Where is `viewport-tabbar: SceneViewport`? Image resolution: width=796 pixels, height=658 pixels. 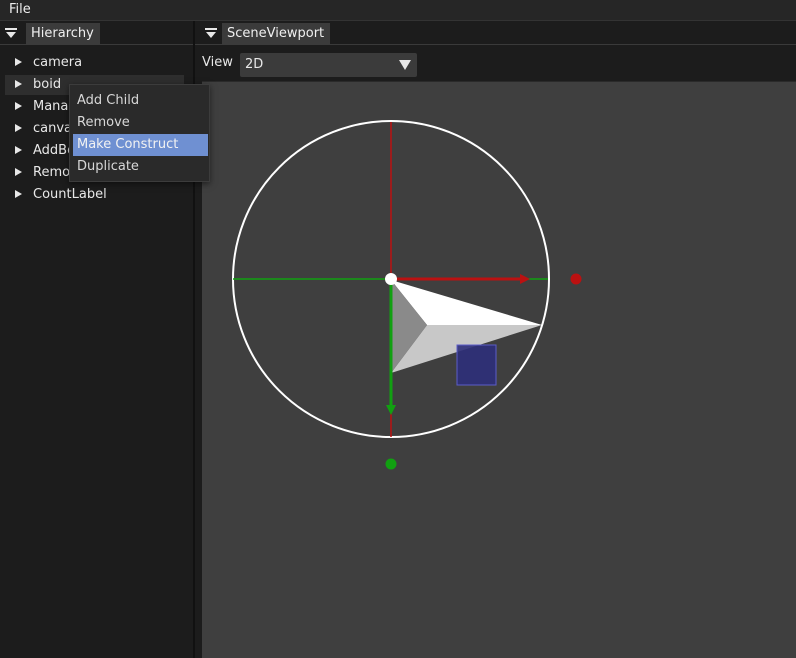 viewport-tabbar: SceneViewport is located at coordinates (495, 33).